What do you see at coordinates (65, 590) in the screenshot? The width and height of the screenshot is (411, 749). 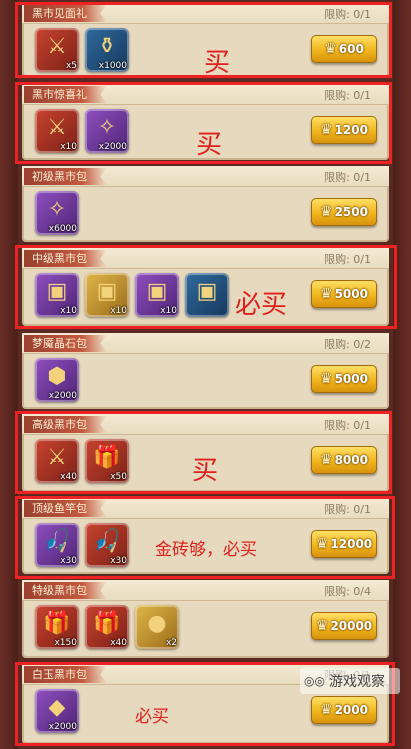 I see `pack-title: 特级黑市包` at bounding box center [65, 590].